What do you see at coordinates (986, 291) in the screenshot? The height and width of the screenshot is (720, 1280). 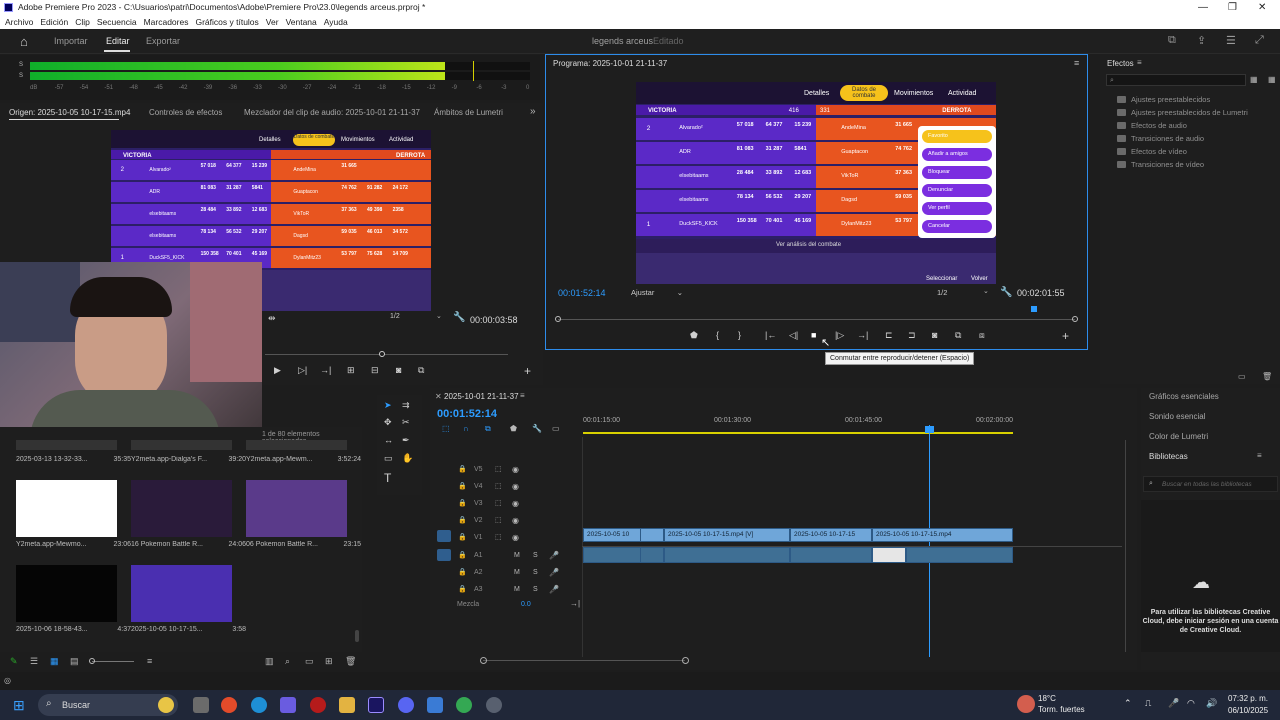 I see `program-fraction-dropdown-icon: ⌄` at bounding box center [986, 291].